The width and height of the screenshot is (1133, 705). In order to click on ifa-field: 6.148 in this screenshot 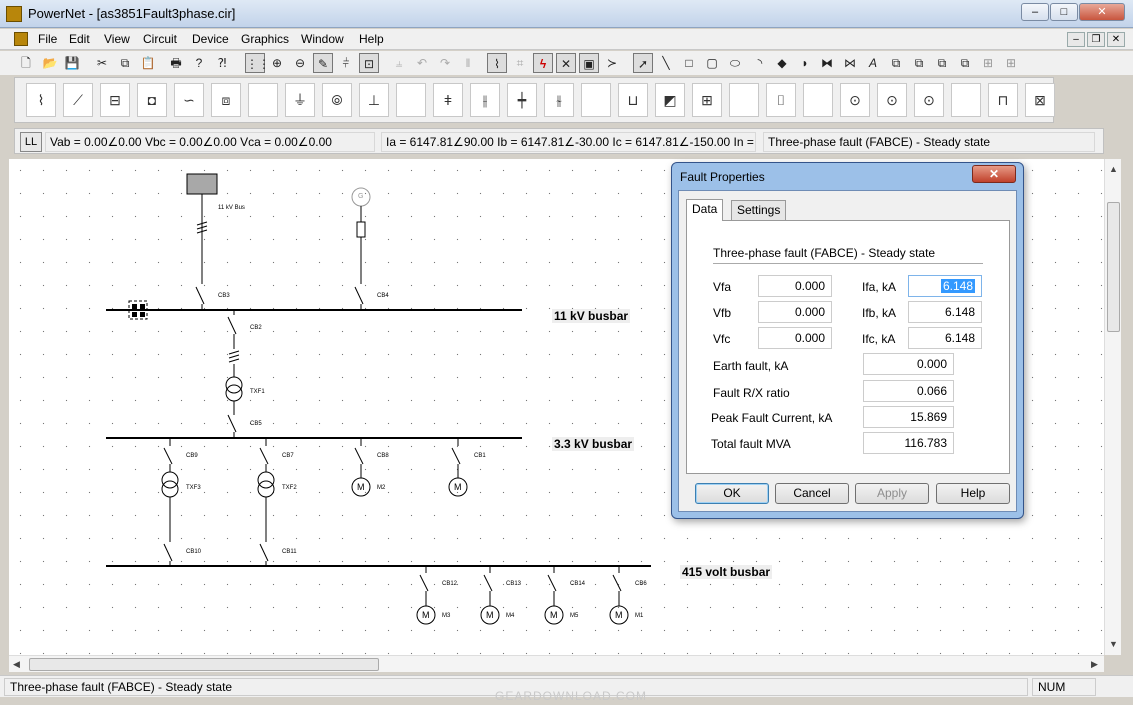, I will do `click(945, 286)`.